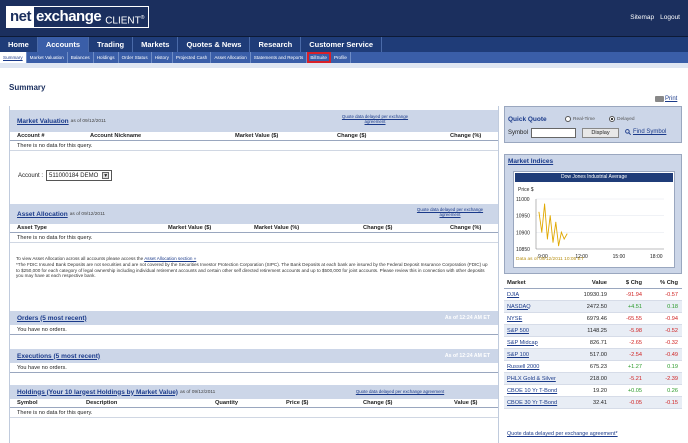 This screenshot has height=443, width=688. I want to click on printer-icon, so click(659, 99).